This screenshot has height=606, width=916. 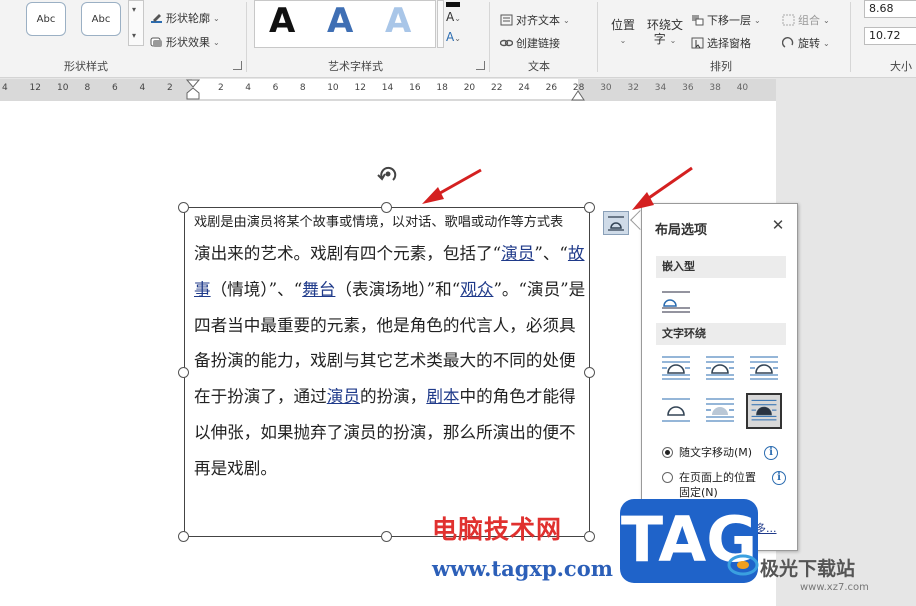 I want to click on shape-height-field: 8.68, so click(x=890, y=9).